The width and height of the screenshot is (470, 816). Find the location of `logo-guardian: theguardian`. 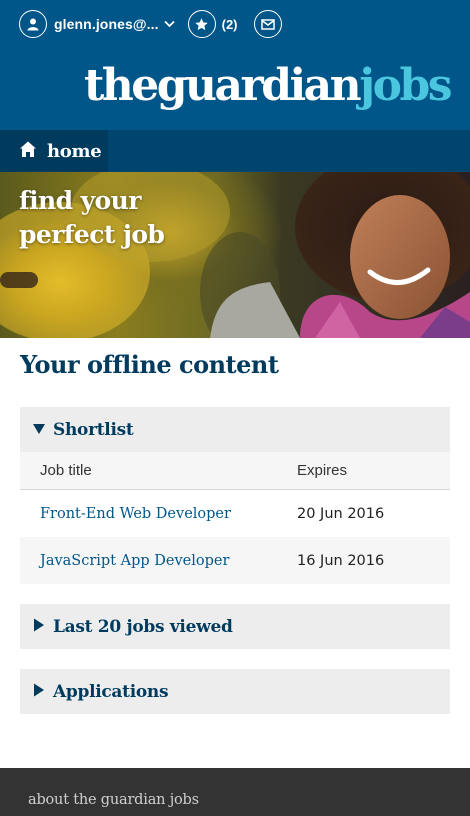

logo-guardian: theguardian is located at coordinates (222, 85).